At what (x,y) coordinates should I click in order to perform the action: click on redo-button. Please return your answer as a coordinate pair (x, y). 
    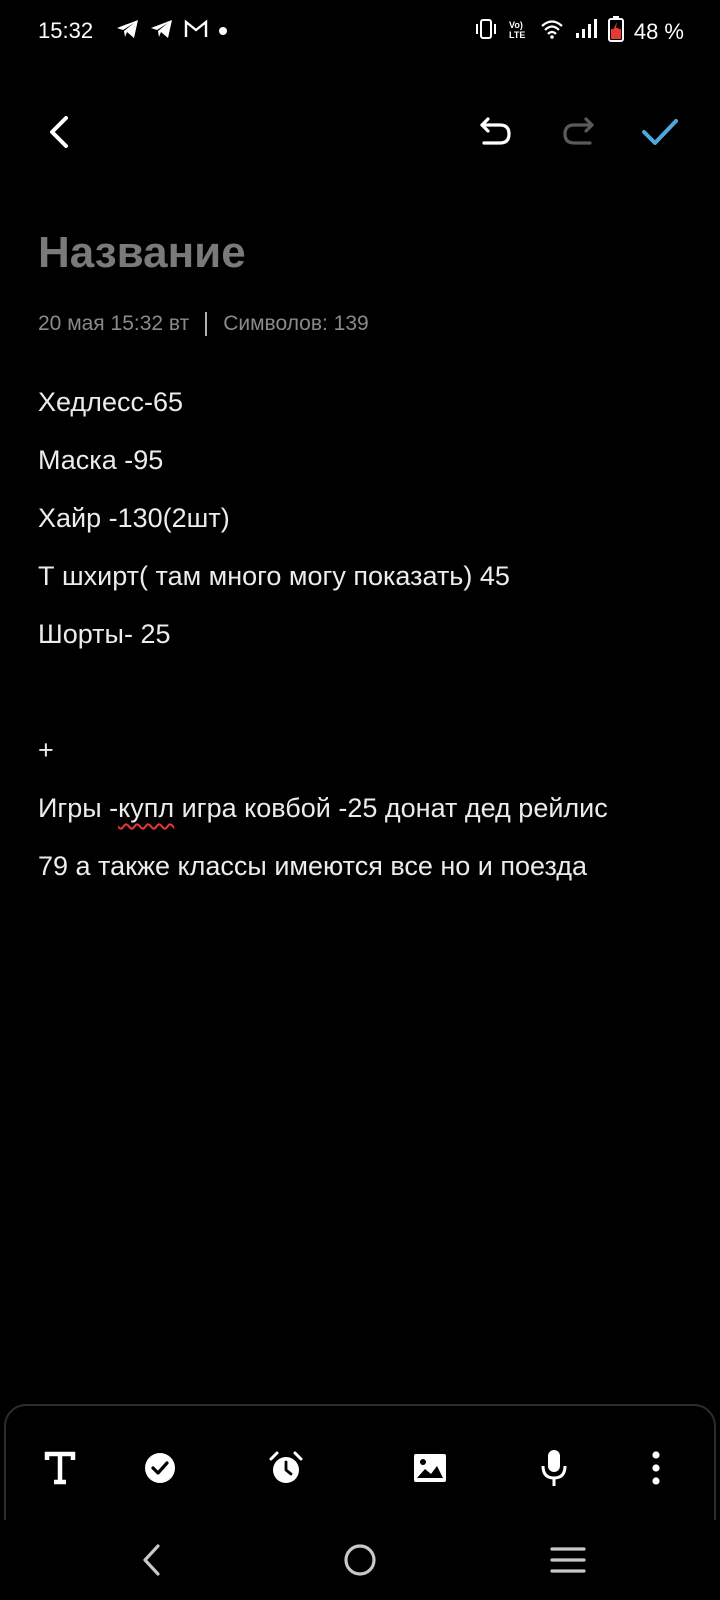
    Looking at the image, I should click on (578, 132).